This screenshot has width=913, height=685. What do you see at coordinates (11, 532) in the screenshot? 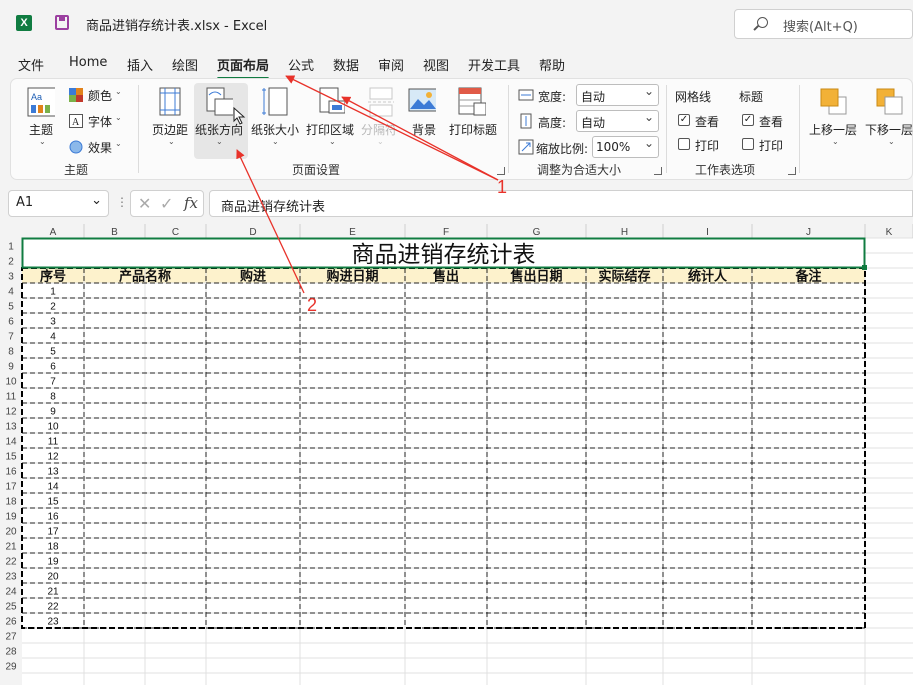
I see `row-header: 20` at bounding box center [11, 532].